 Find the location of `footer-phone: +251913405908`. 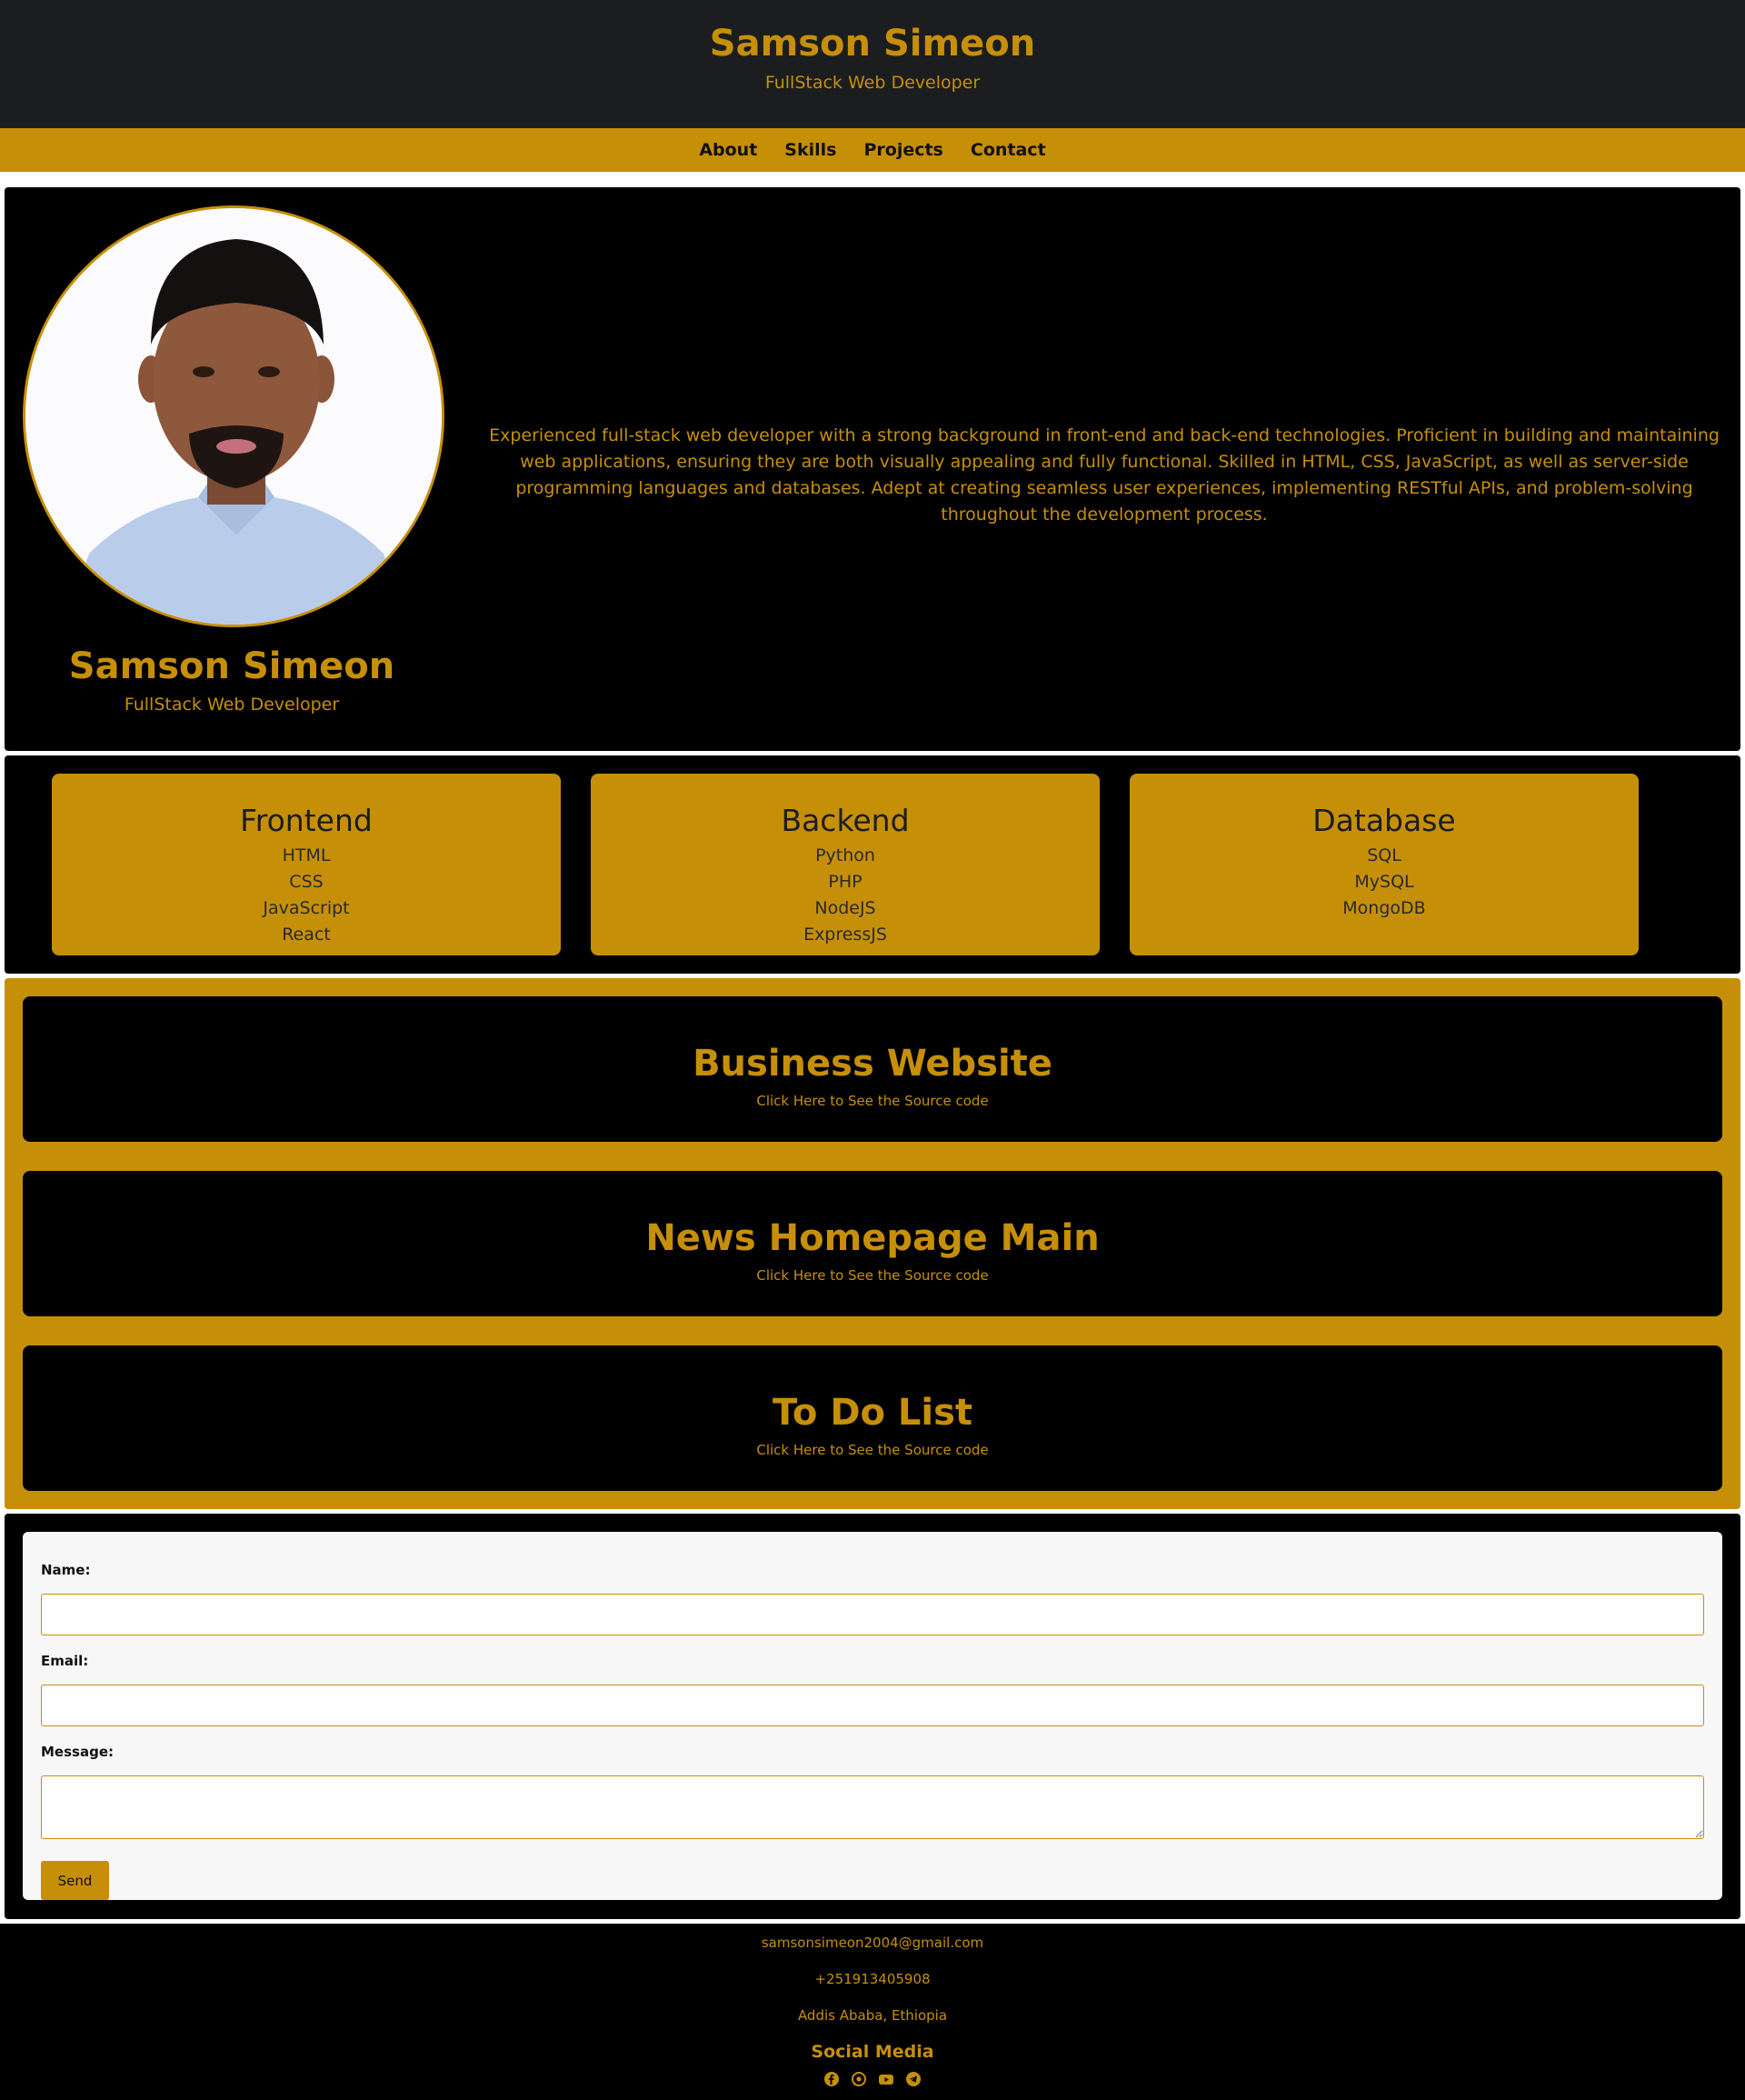

footer-phone: +251913405908 is located at coordinates (872, 1979).